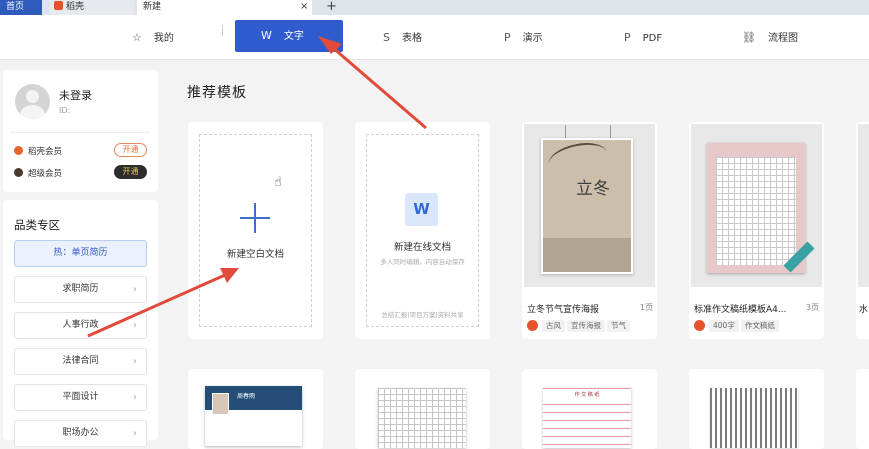 This screenshot has height=449, width=869. I want to click on daoke-open-button: 开通, so click(130, 150).